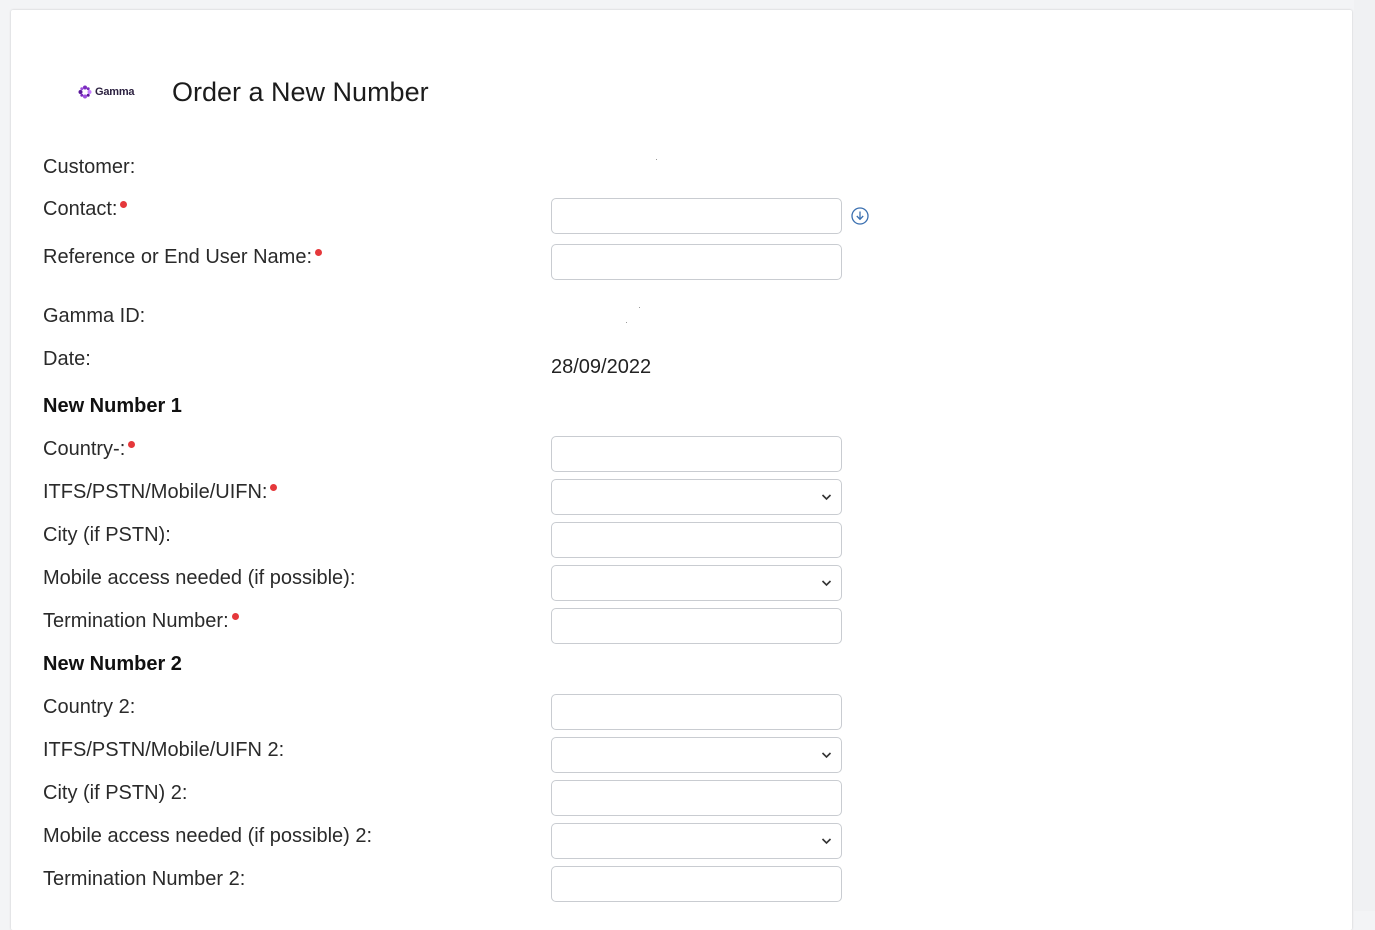 The height and width of the screenshot is (930, 1375). I want to click on reference-label: Reference or End User Name:, so click(183, 257).